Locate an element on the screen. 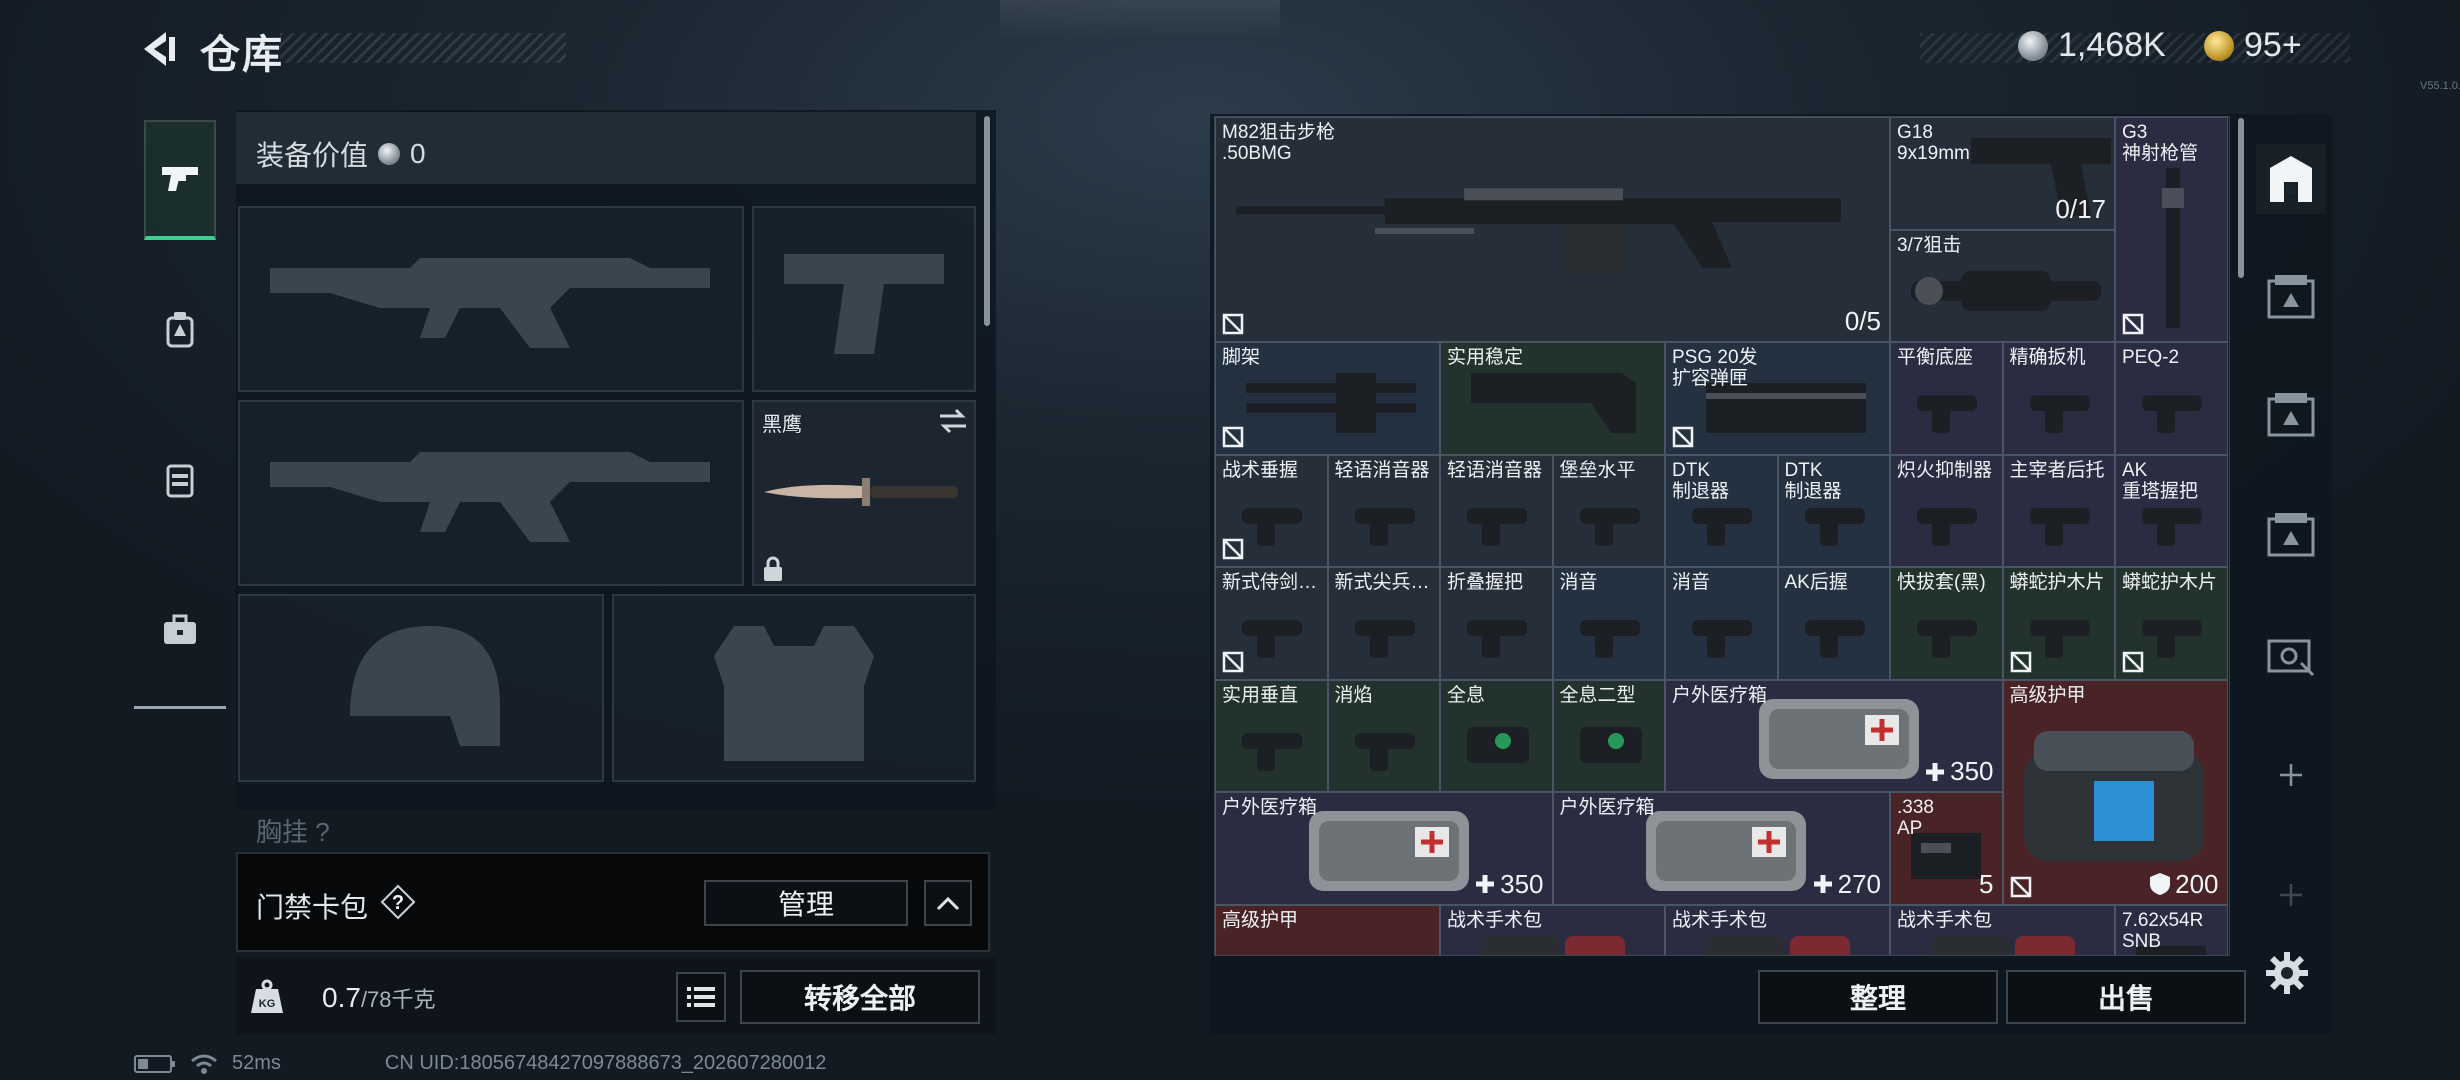 This screenshot has height=1080, width=2460. inventory-item: .338 AP 5 is located at coordinates (1946, 848).